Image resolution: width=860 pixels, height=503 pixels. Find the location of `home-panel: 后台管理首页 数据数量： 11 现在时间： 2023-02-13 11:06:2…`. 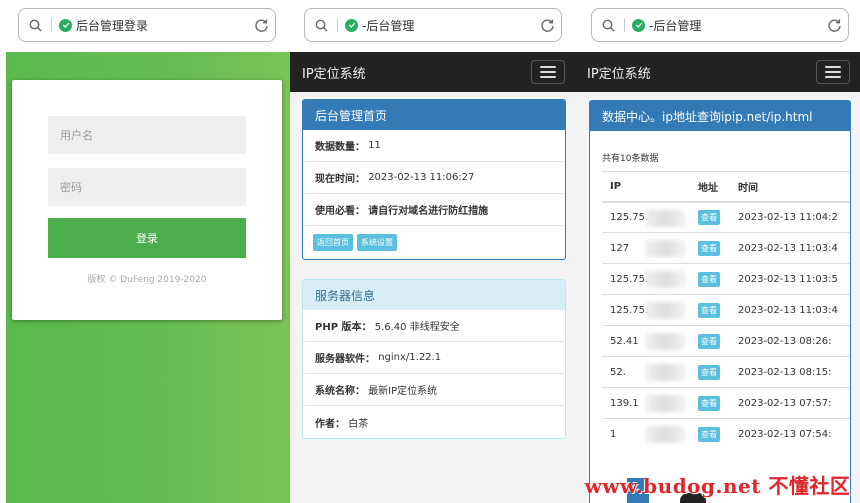

home-panel: 后台管理首页 数据数量： 11 现在时间： 2023-02-13 11:06:2… is located at coordinates (434, 179).